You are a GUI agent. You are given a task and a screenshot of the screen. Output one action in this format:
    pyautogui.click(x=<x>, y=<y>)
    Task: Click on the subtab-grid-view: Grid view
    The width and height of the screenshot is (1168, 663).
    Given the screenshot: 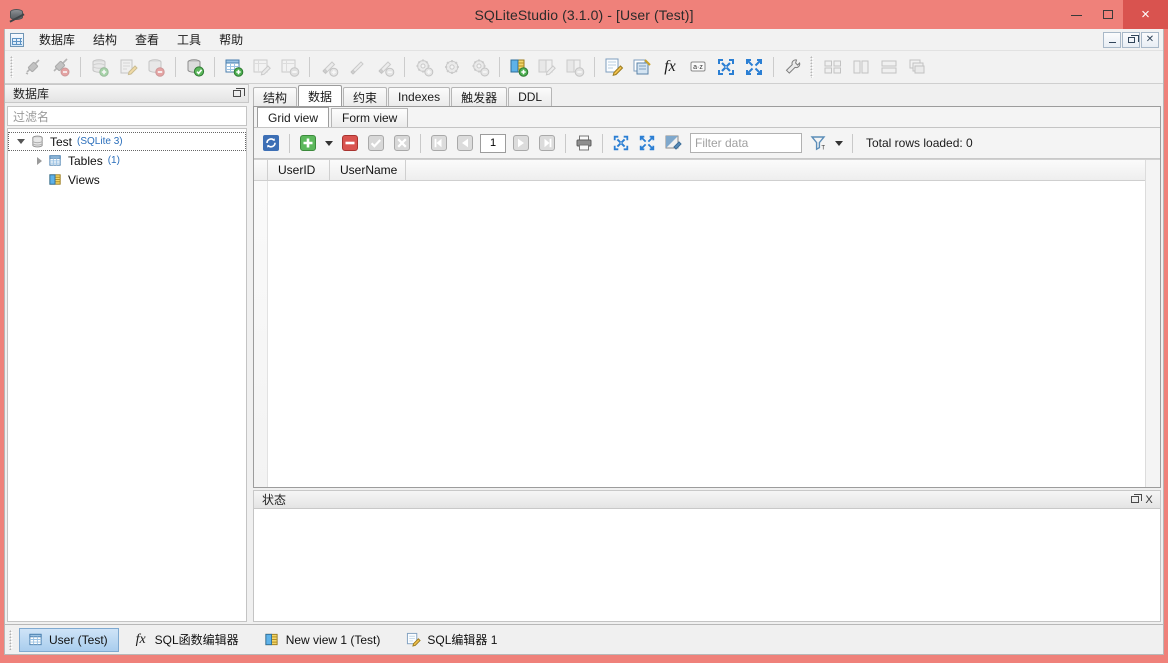 What is the action you would take?
    pyautogui.click(x=293, y=117)
    